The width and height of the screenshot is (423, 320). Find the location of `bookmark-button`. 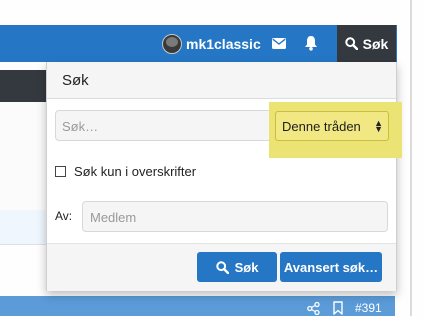

bookmark-button is located at coordinates (338, 310).